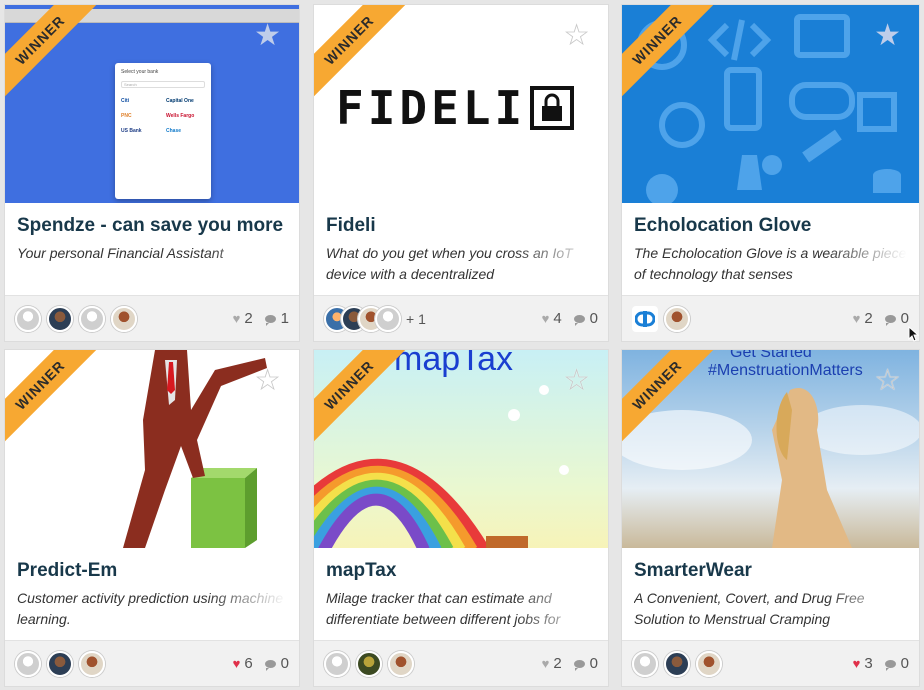 The height and width of the screenshot is (690, 924). What do you see at coordinates (914, 334) in the screenshot?
I see `mouse-cursor-icon` at bounding box center [914, 334].